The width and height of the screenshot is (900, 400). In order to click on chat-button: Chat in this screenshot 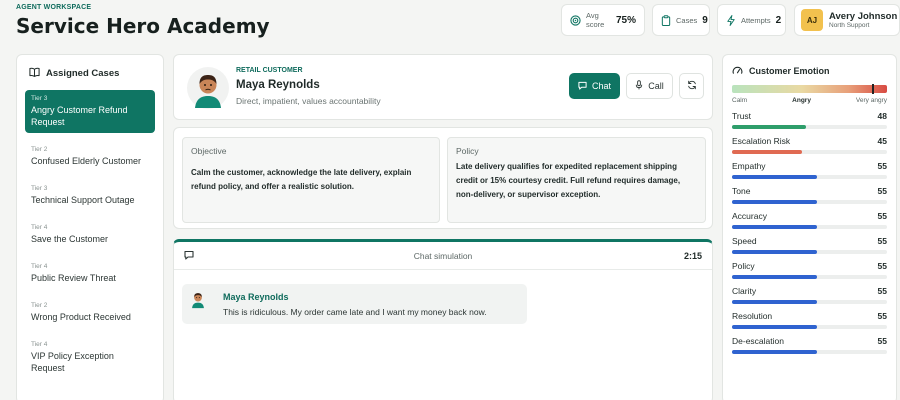, I will do `click(594, 86)`.